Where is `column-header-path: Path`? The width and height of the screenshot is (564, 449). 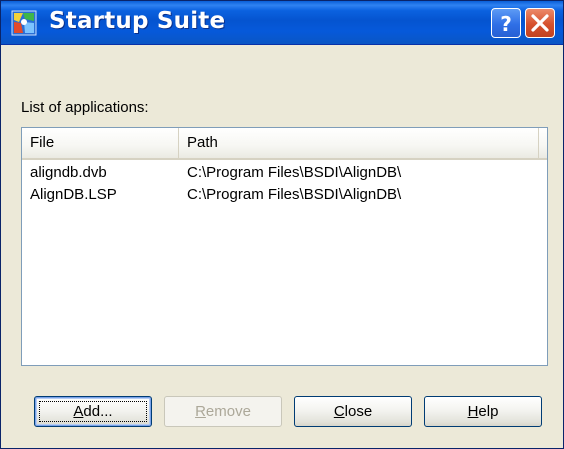 column-header-path: Path is located at coordinates (359, 143).